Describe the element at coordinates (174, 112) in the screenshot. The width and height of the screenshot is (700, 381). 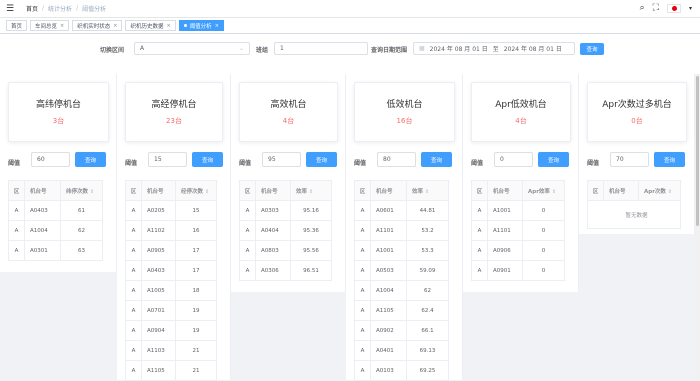
I see `summary-card: 高经停机台 23台` at that location.